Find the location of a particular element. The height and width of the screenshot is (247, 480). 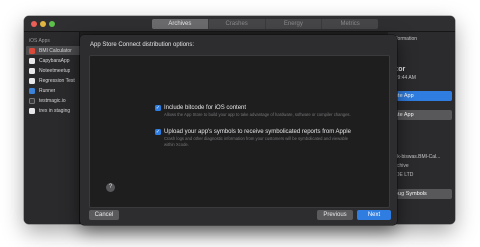

sidebar-item-runner: Runner is located at coordinates (53, 90).